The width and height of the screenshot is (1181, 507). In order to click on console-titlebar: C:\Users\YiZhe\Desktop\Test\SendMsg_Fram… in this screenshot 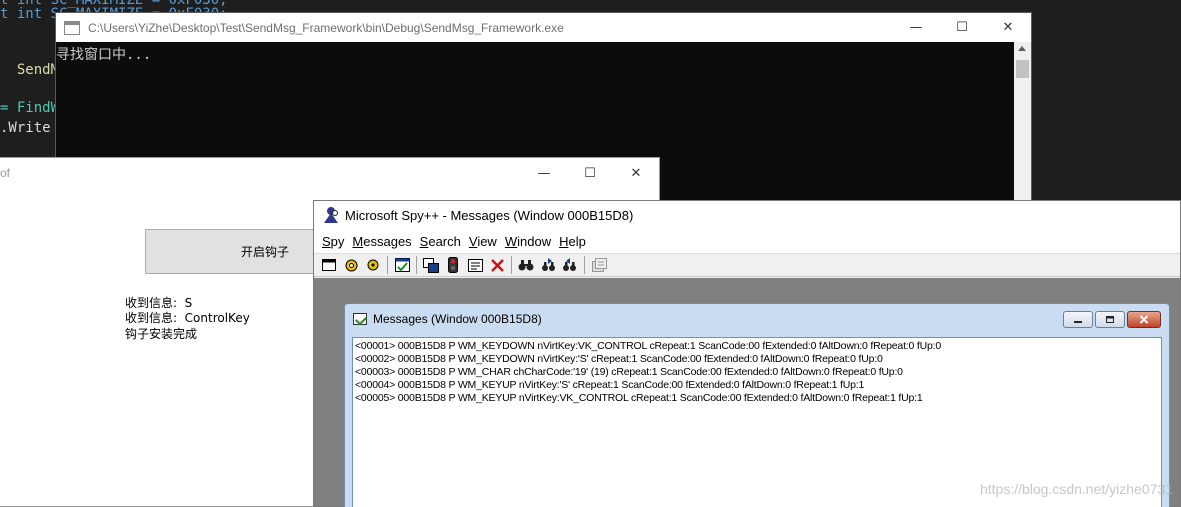, I will do `click(543, 27)`.